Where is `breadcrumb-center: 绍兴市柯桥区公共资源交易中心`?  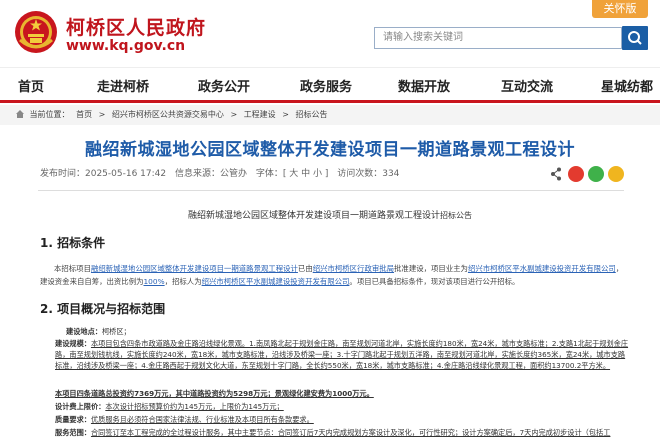 breadcrumb-center: 绍兴市柯桥区公共资源交易中心 is located at coordinates (168, 114).